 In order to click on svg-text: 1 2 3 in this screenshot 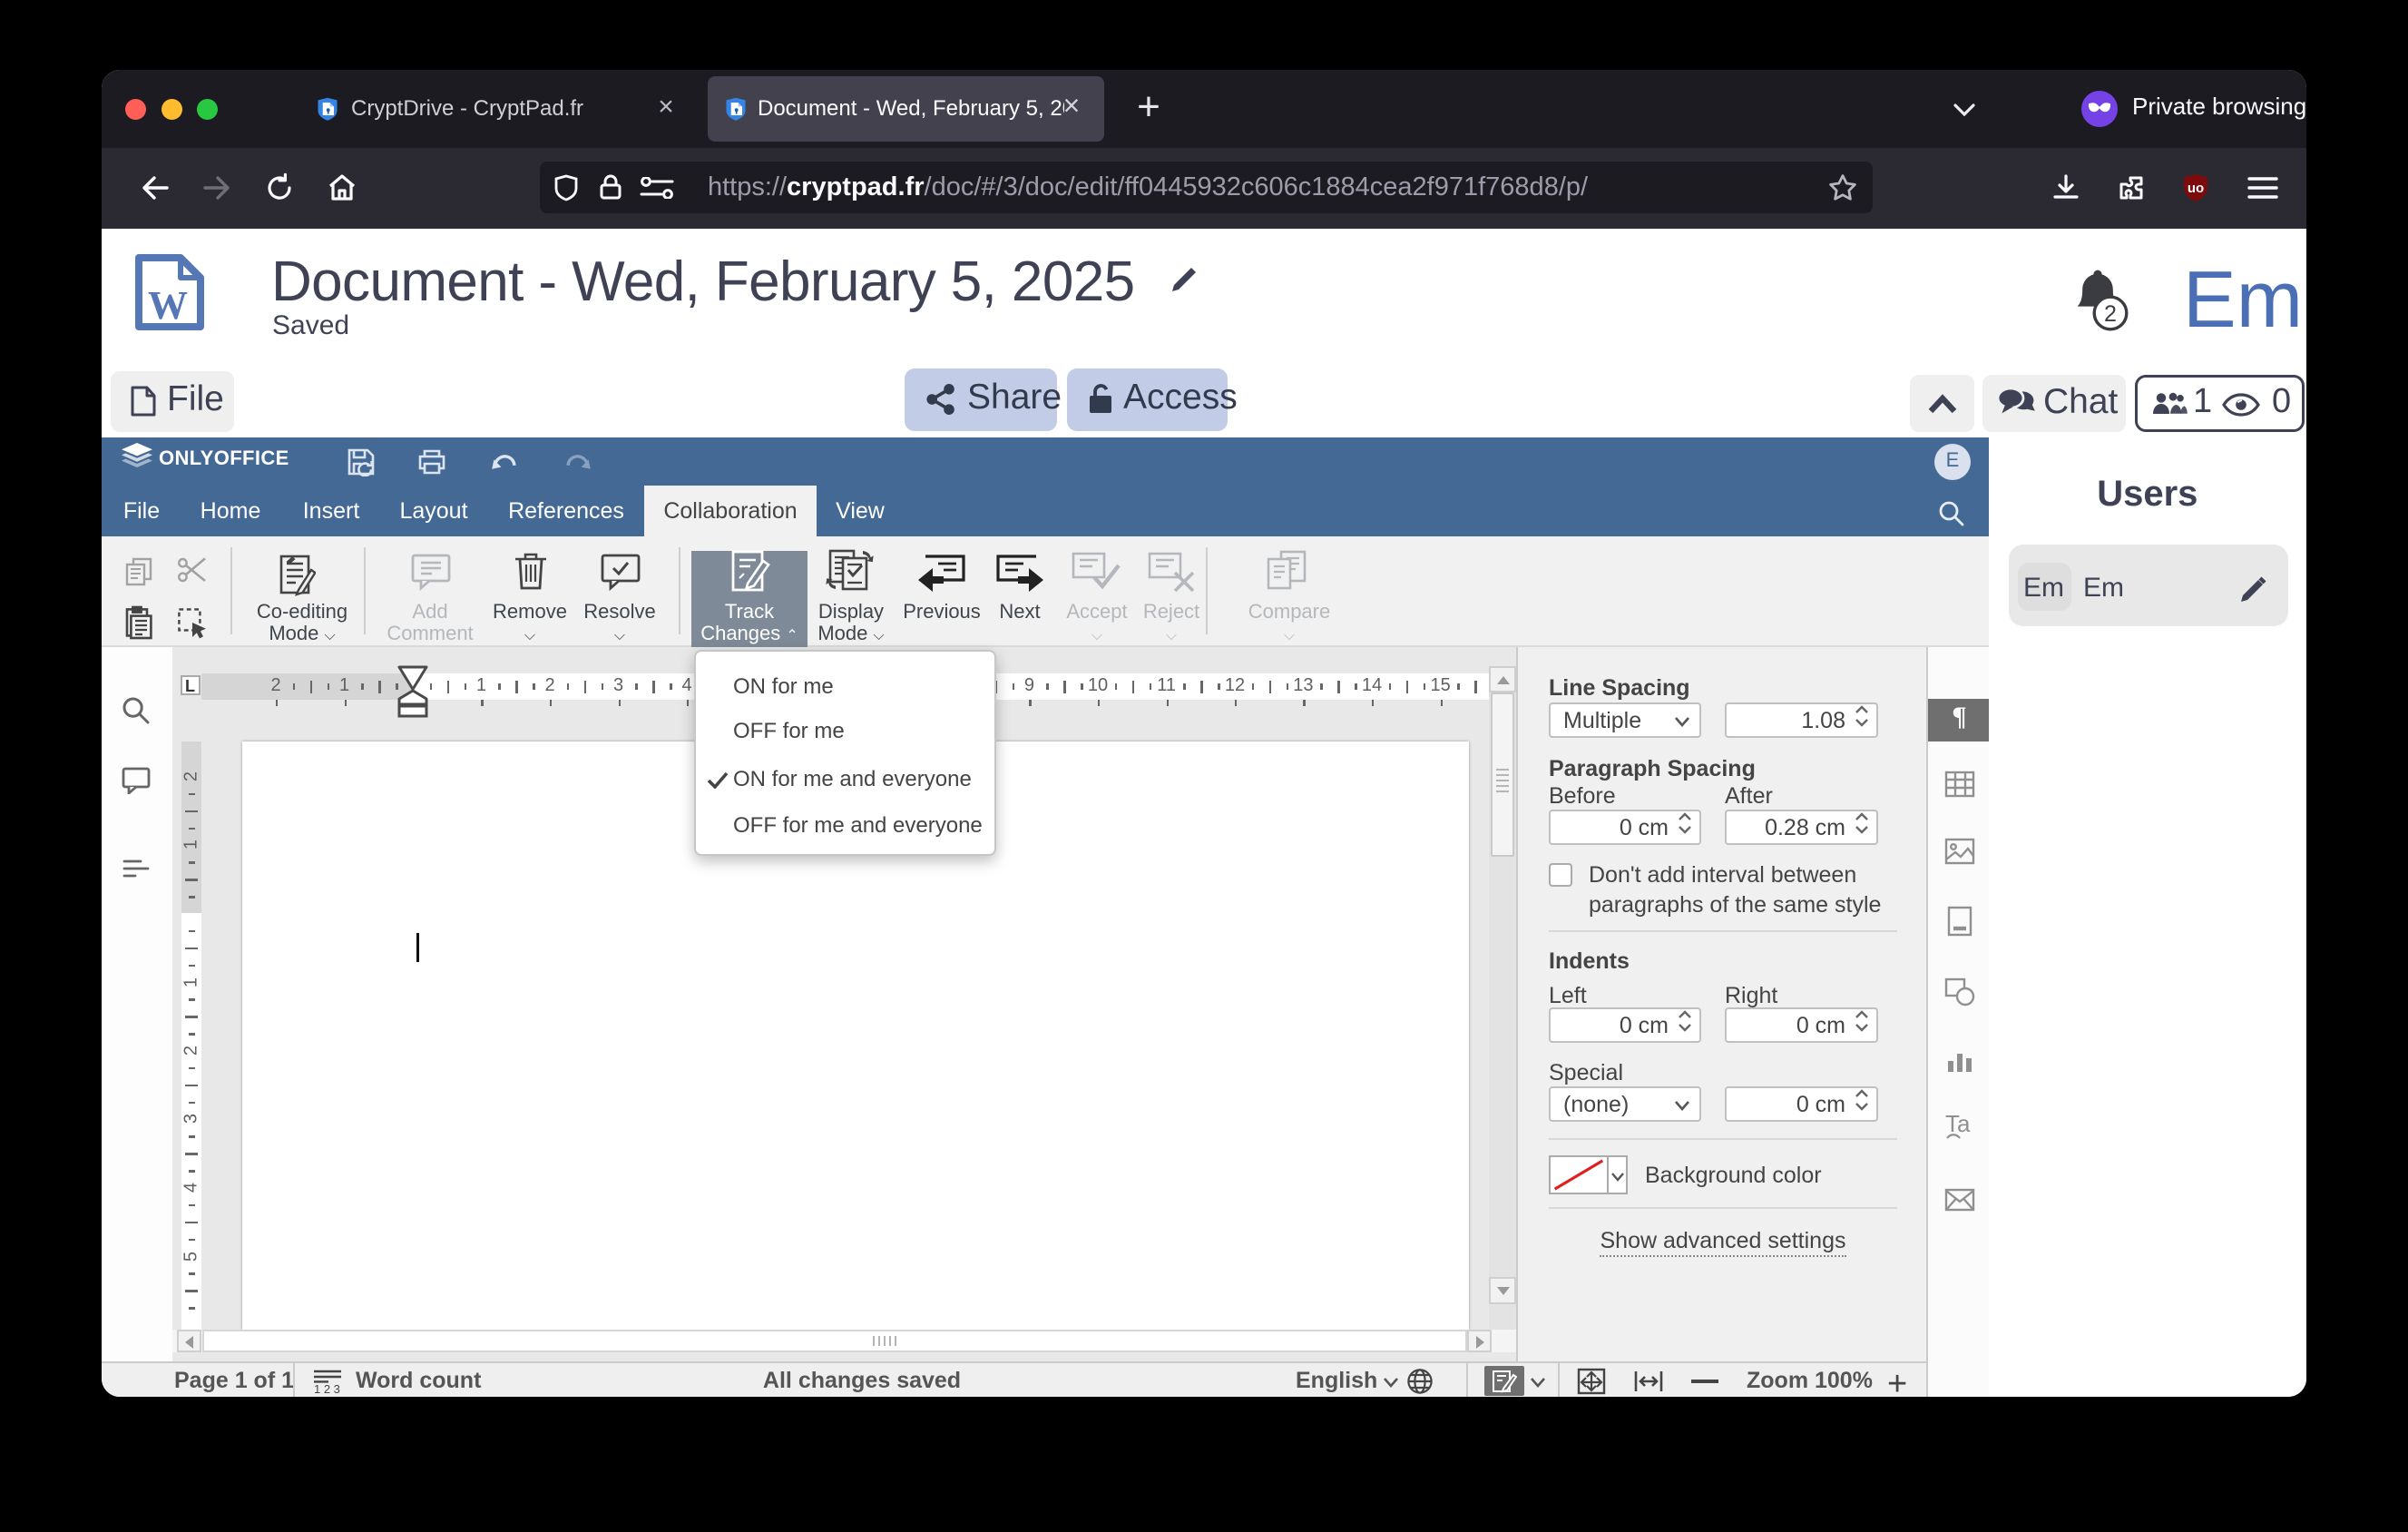, I will do `click(327, 1388)`.